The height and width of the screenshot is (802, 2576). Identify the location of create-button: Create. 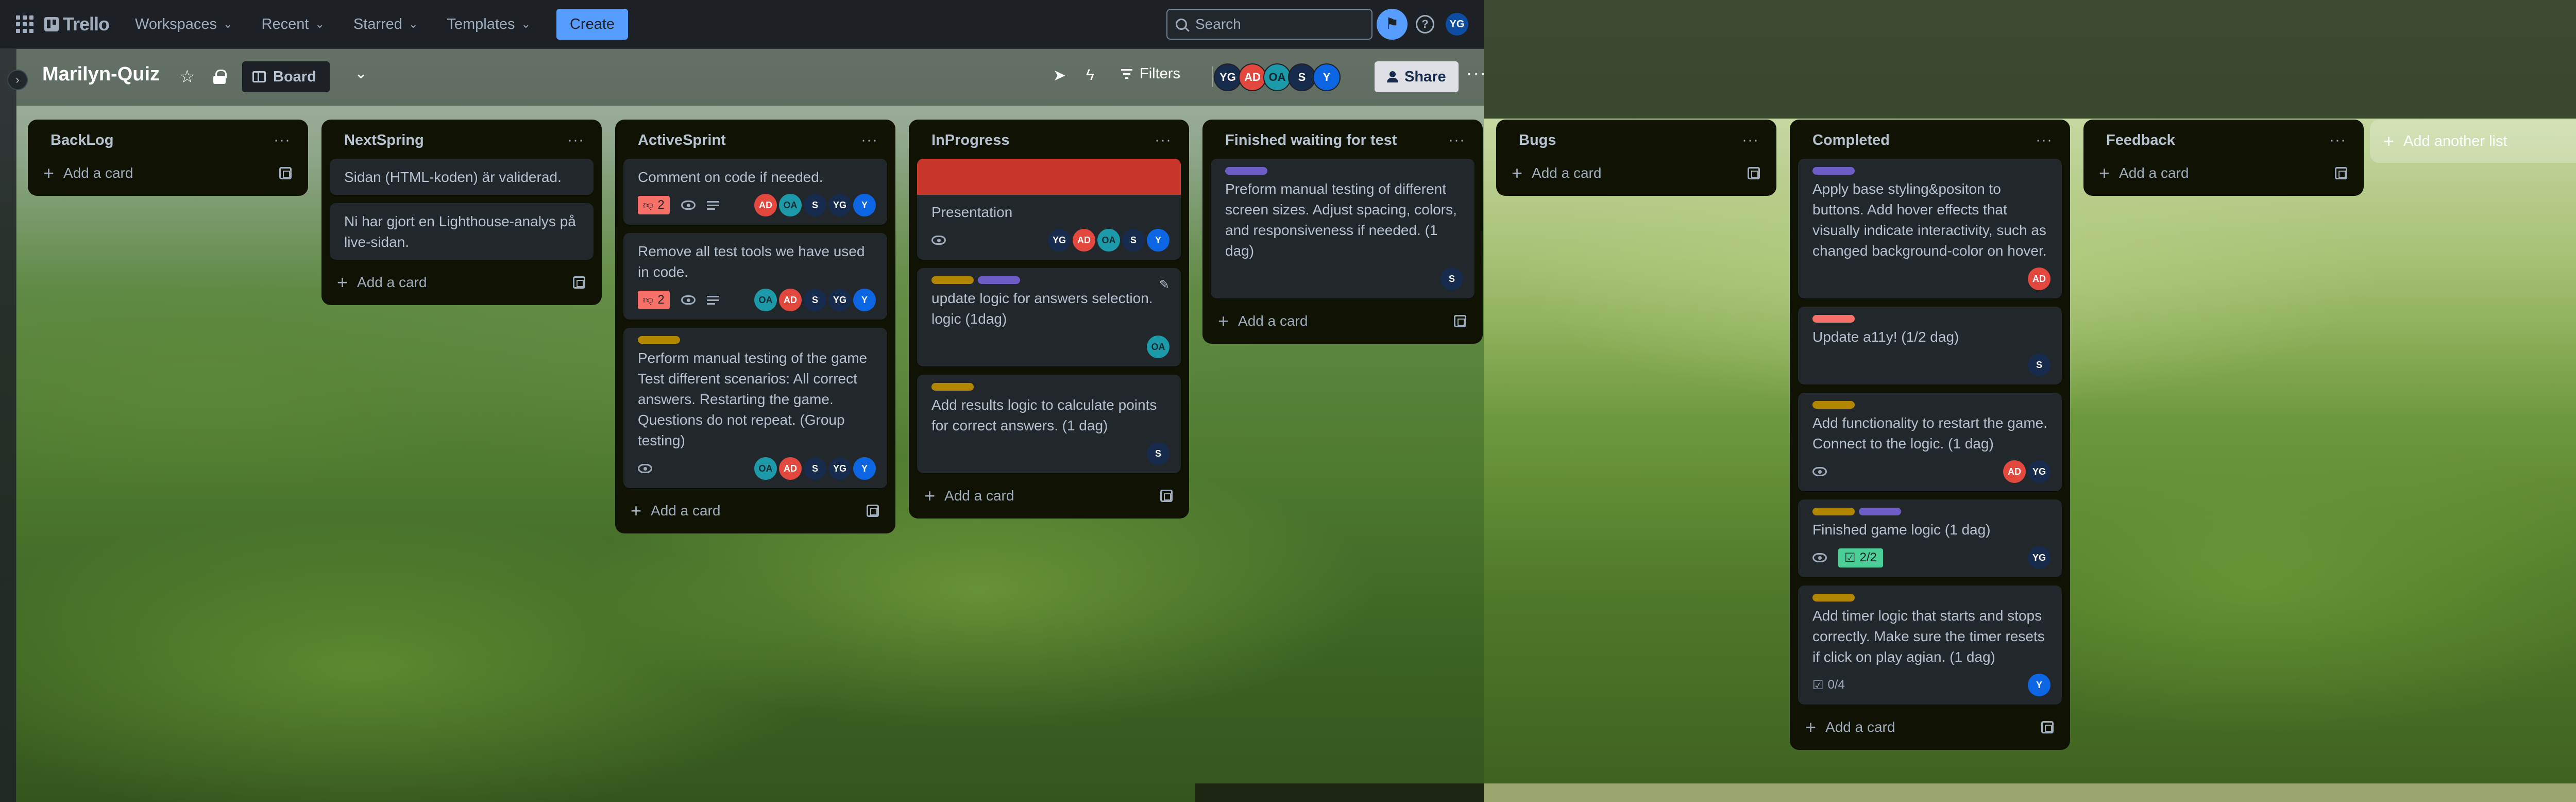
(592, 24).